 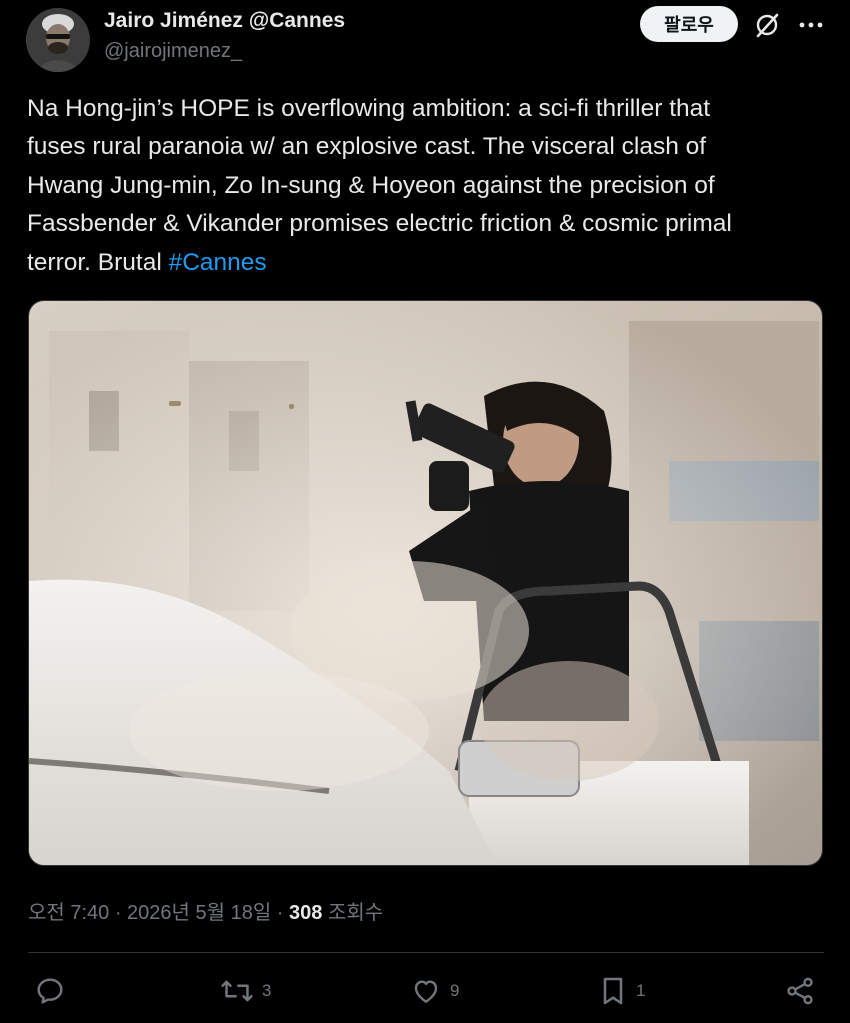 I want to click on tweet-header: Jairo Jiménez @Cannes @jairojimenez_ 팔로우, so click(x=425, y=40).